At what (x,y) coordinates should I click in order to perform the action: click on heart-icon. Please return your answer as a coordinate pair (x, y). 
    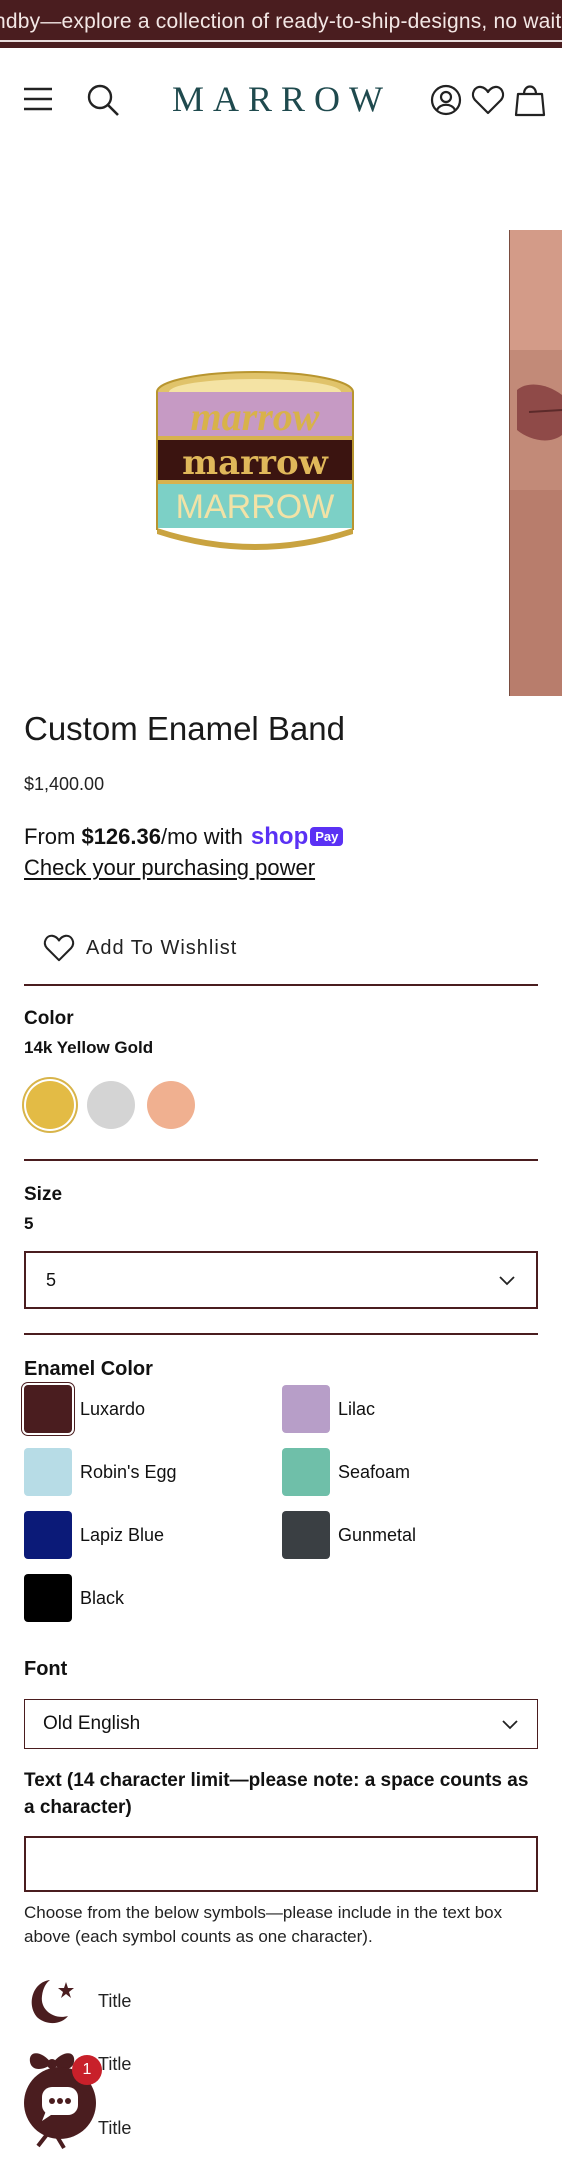
    Looking at the image, I should click on (59, 948).